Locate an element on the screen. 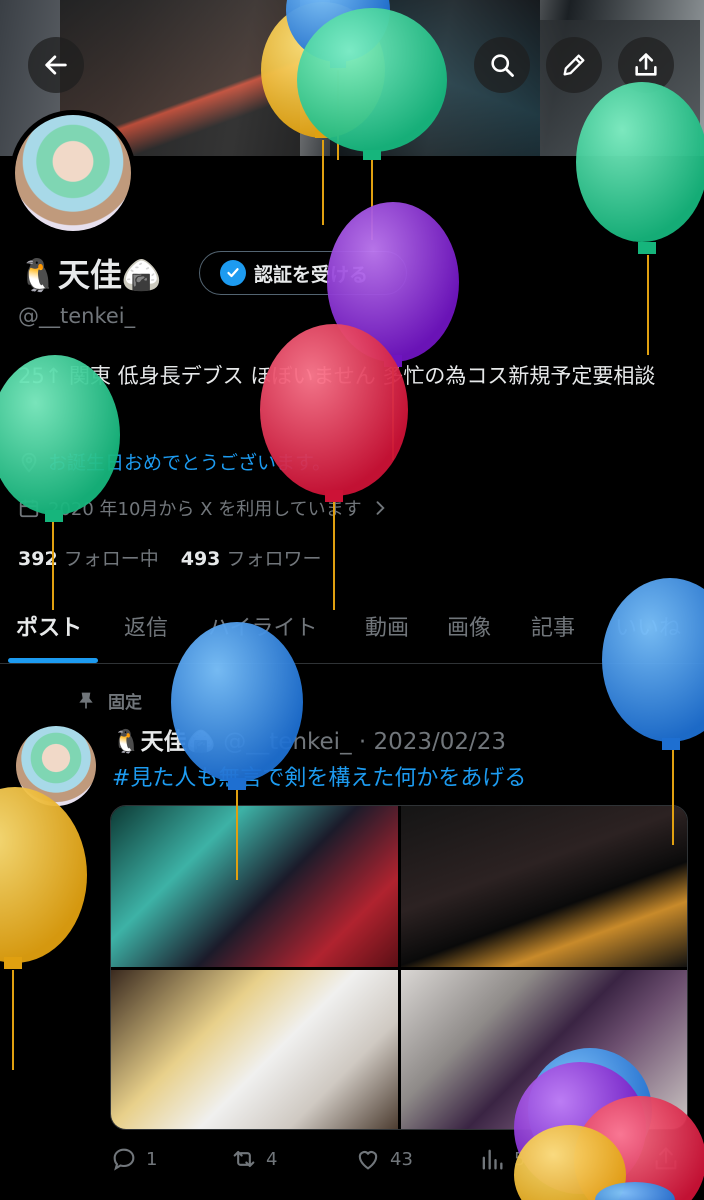  followers-label: フォロワー is located at coordinates (274, 559).